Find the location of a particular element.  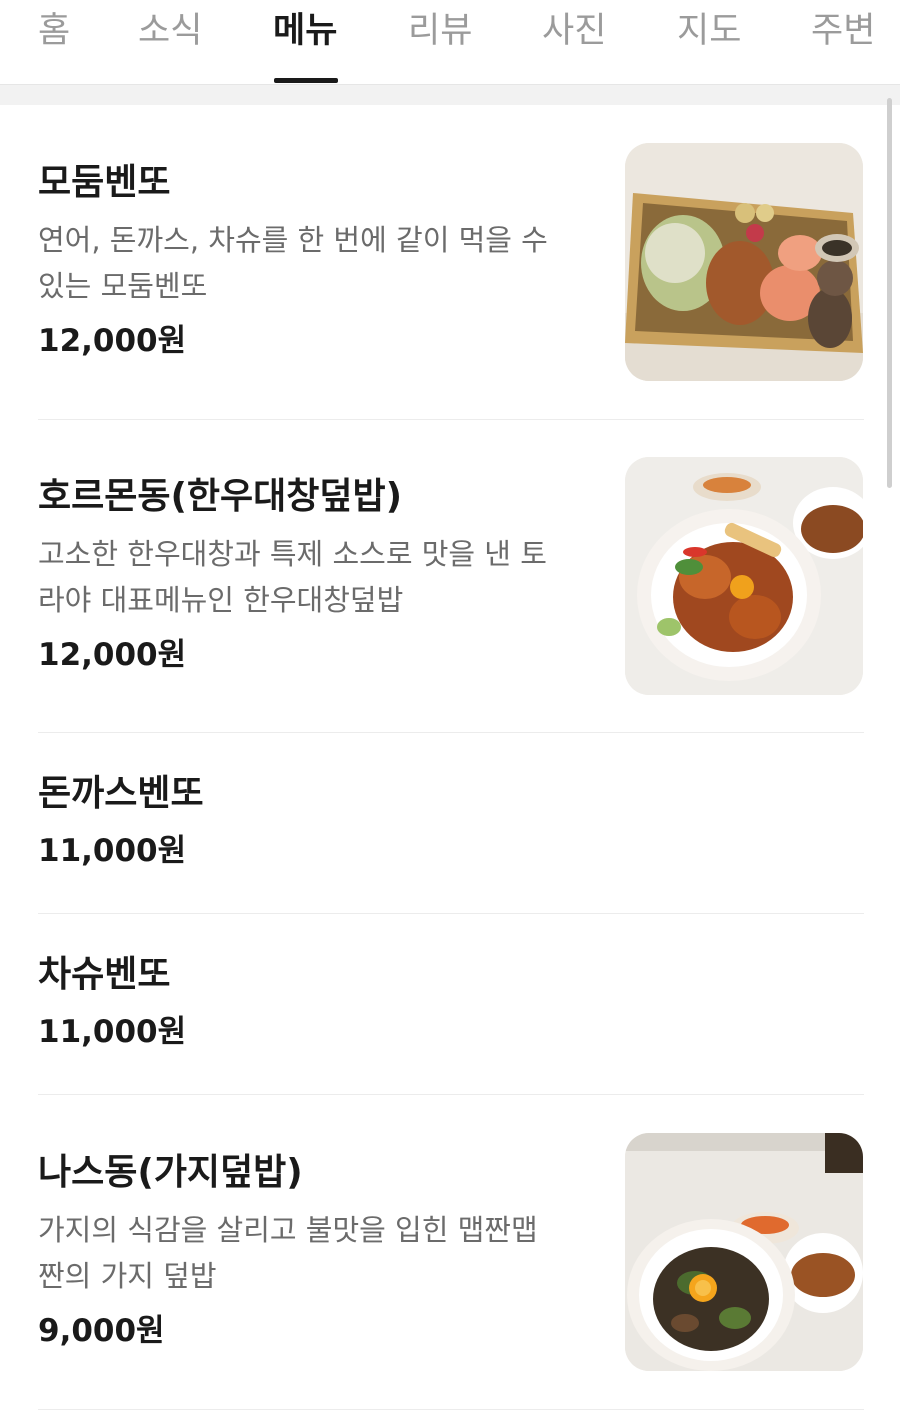

tab-reviews: 리뷰 is located at coordinates (440, 31).